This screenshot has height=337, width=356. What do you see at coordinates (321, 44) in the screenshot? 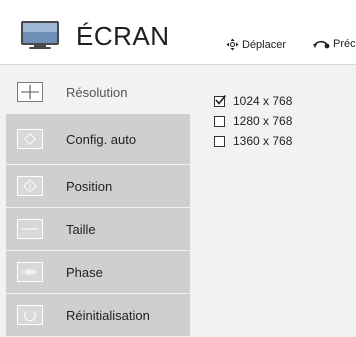
I see `back-arrow-icon` at bounding box center [321, 44].